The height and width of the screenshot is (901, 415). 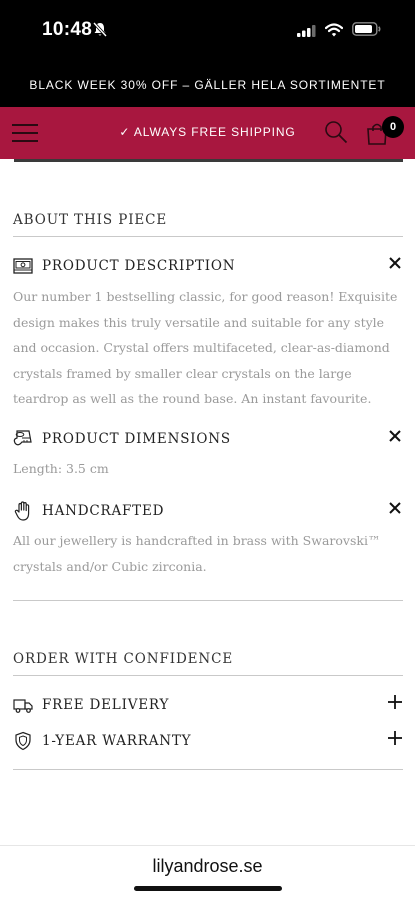 What do you see at coordinates (208, 705) in the screenshot?
I see `accordion-free-delivery: FREE DELIVERY` at bounding box center [208, 705].